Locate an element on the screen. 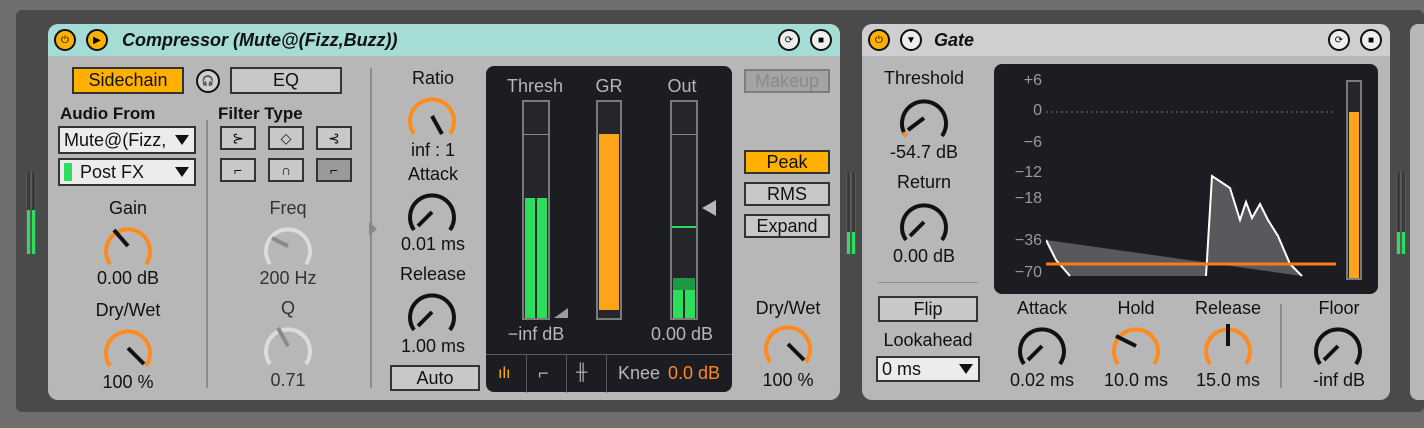 The height and width of the screenshot is (428, 1424). knee-label: Knee is located at coordinates (639, 373).